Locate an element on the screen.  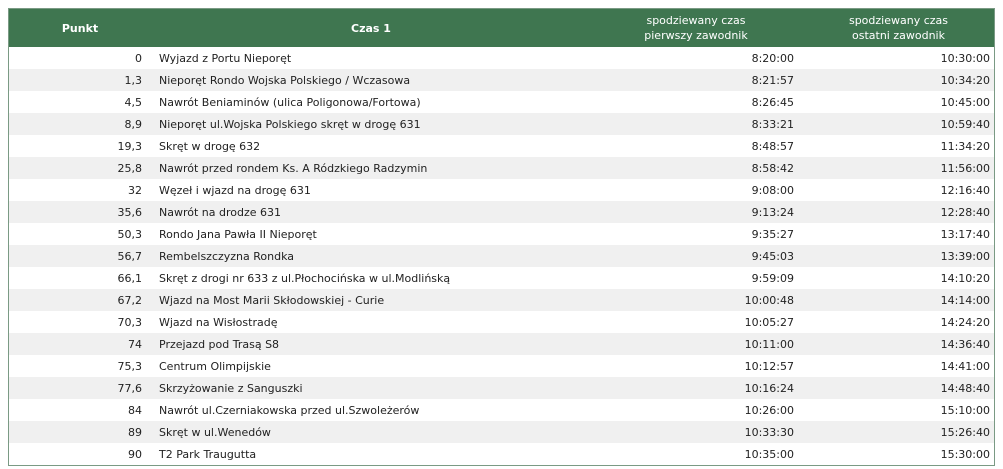
table-row: 90 T2 Park Traugutta 10:35:00 15:30:00 is located at coordinates (501, 454).